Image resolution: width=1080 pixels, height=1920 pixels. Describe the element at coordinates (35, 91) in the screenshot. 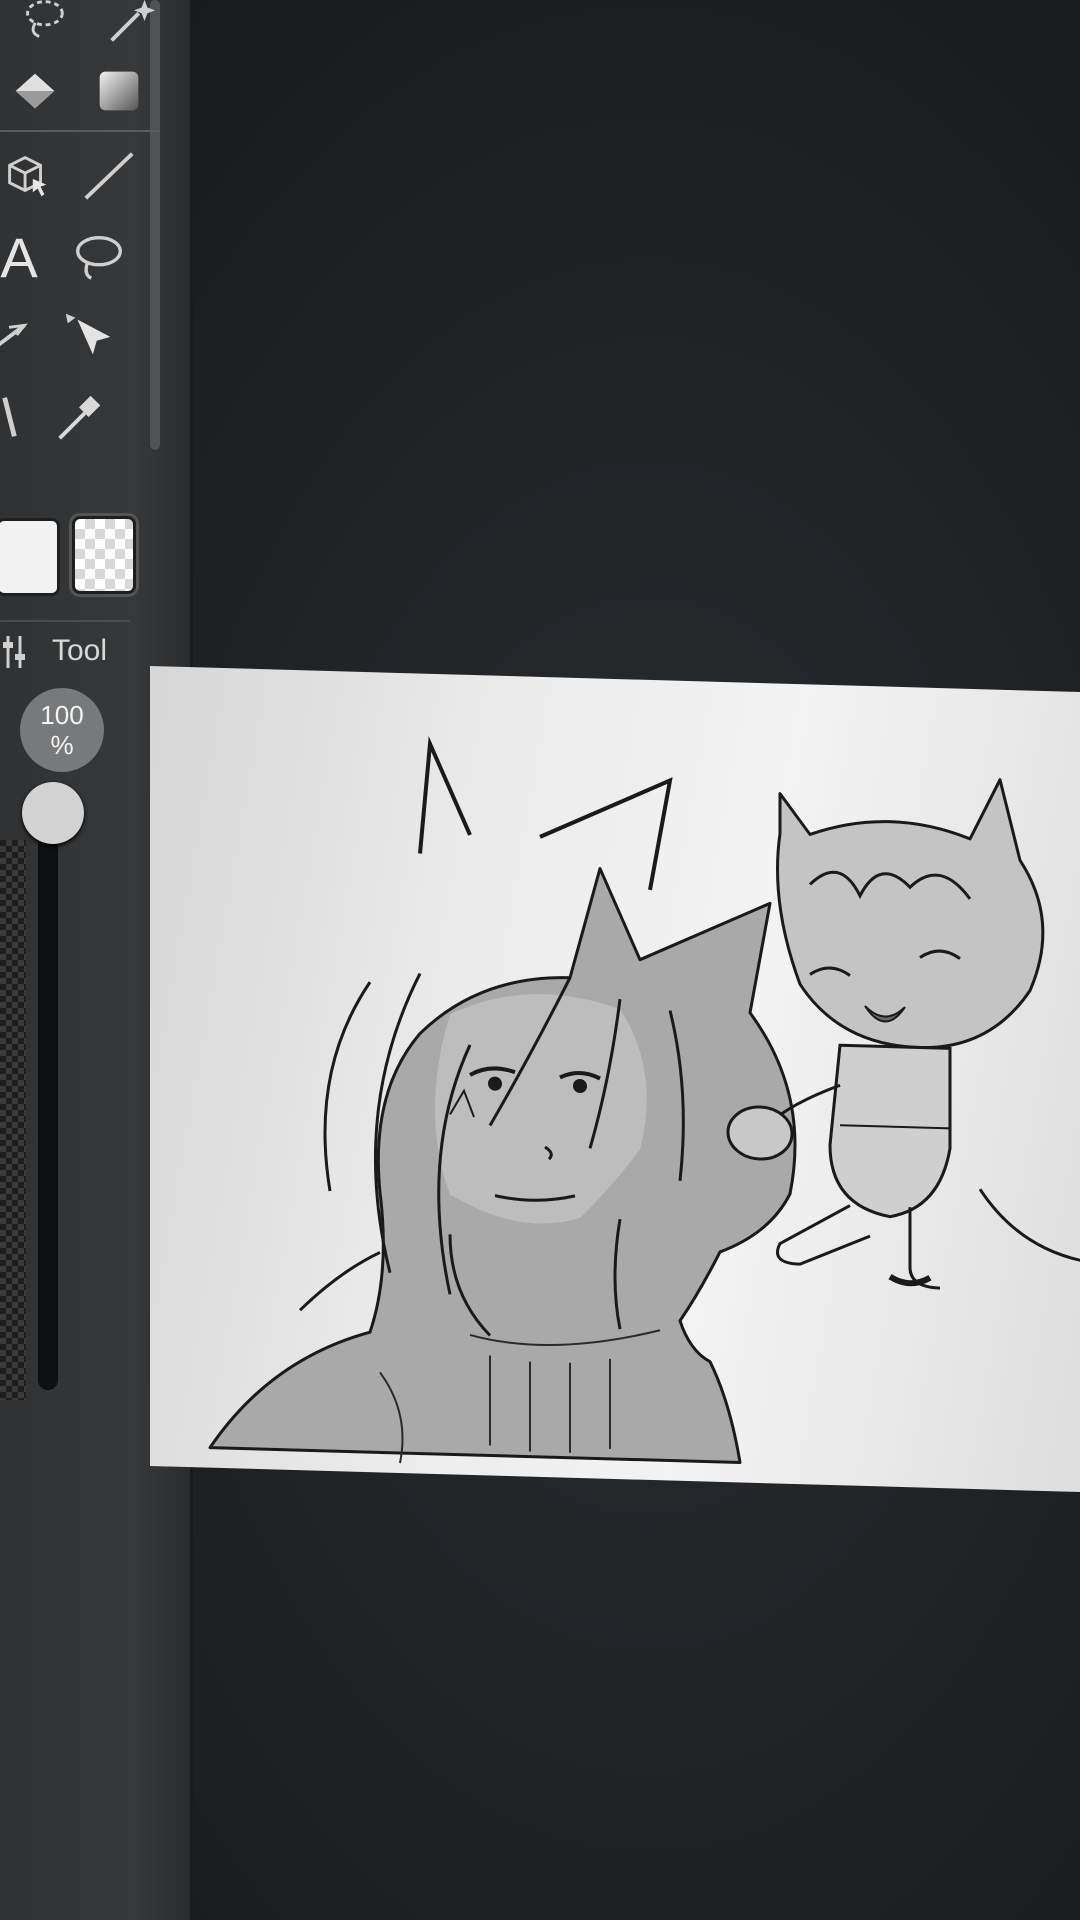

I see `fill-bucket-icon` at that location.